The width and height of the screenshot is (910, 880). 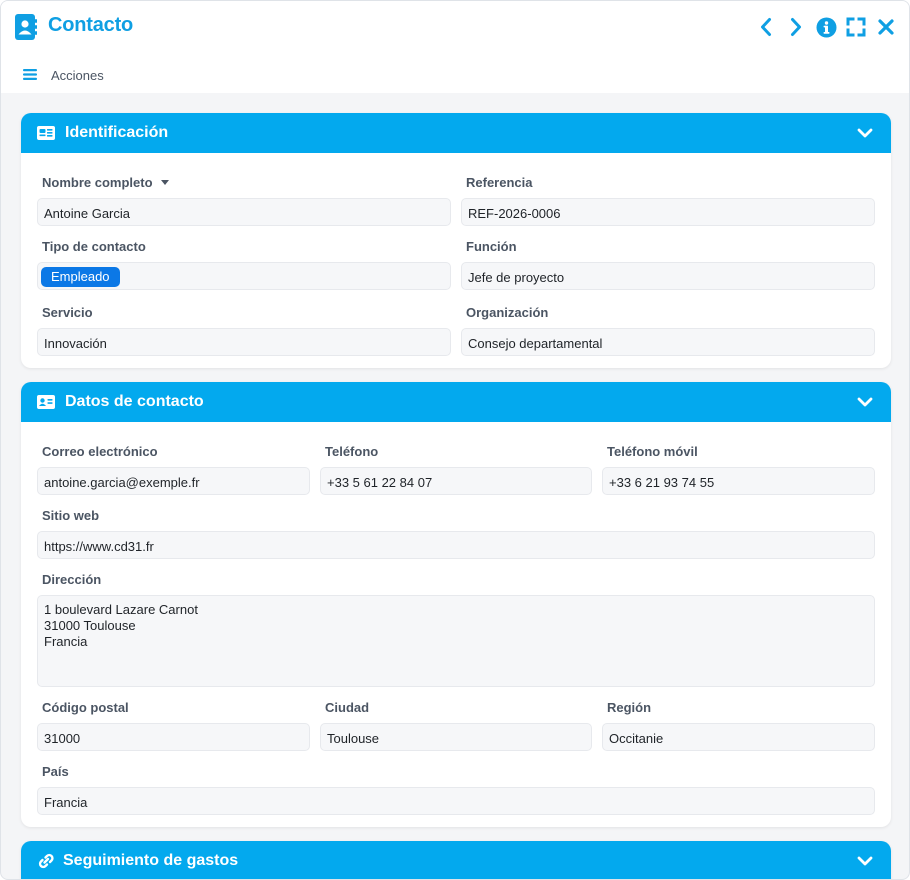 What do you see at coordinates (46, 402) in the screenshot?
I see `contact-card-icon` at bounding box center [46, 402].